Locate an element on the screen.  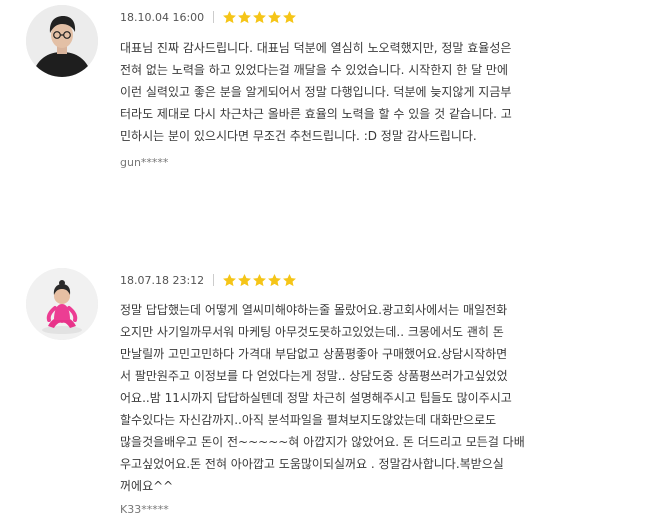
review-meta: 18.07.18 23:12 is located at coordinates (208, 280).